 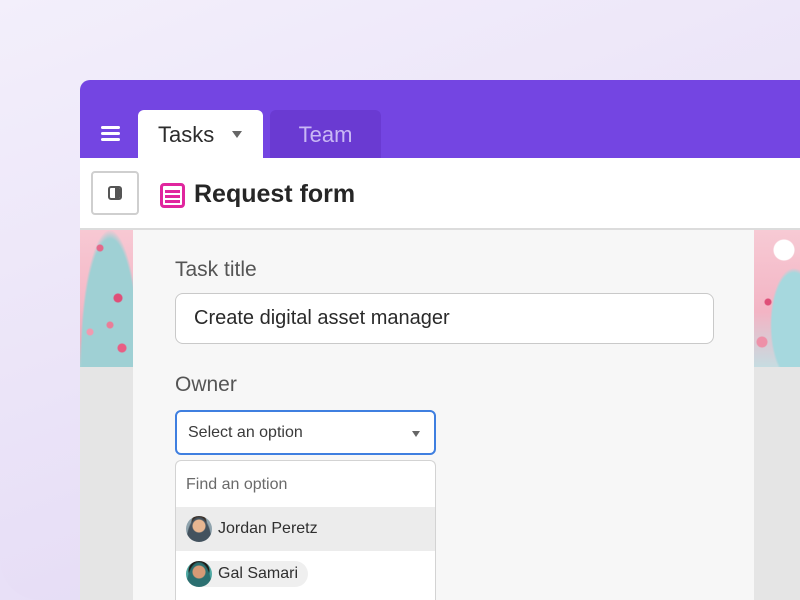 What do you see at coordinates (172, 195) in the screenshot?
I see `form-icon` at bounding box center [172, 195].